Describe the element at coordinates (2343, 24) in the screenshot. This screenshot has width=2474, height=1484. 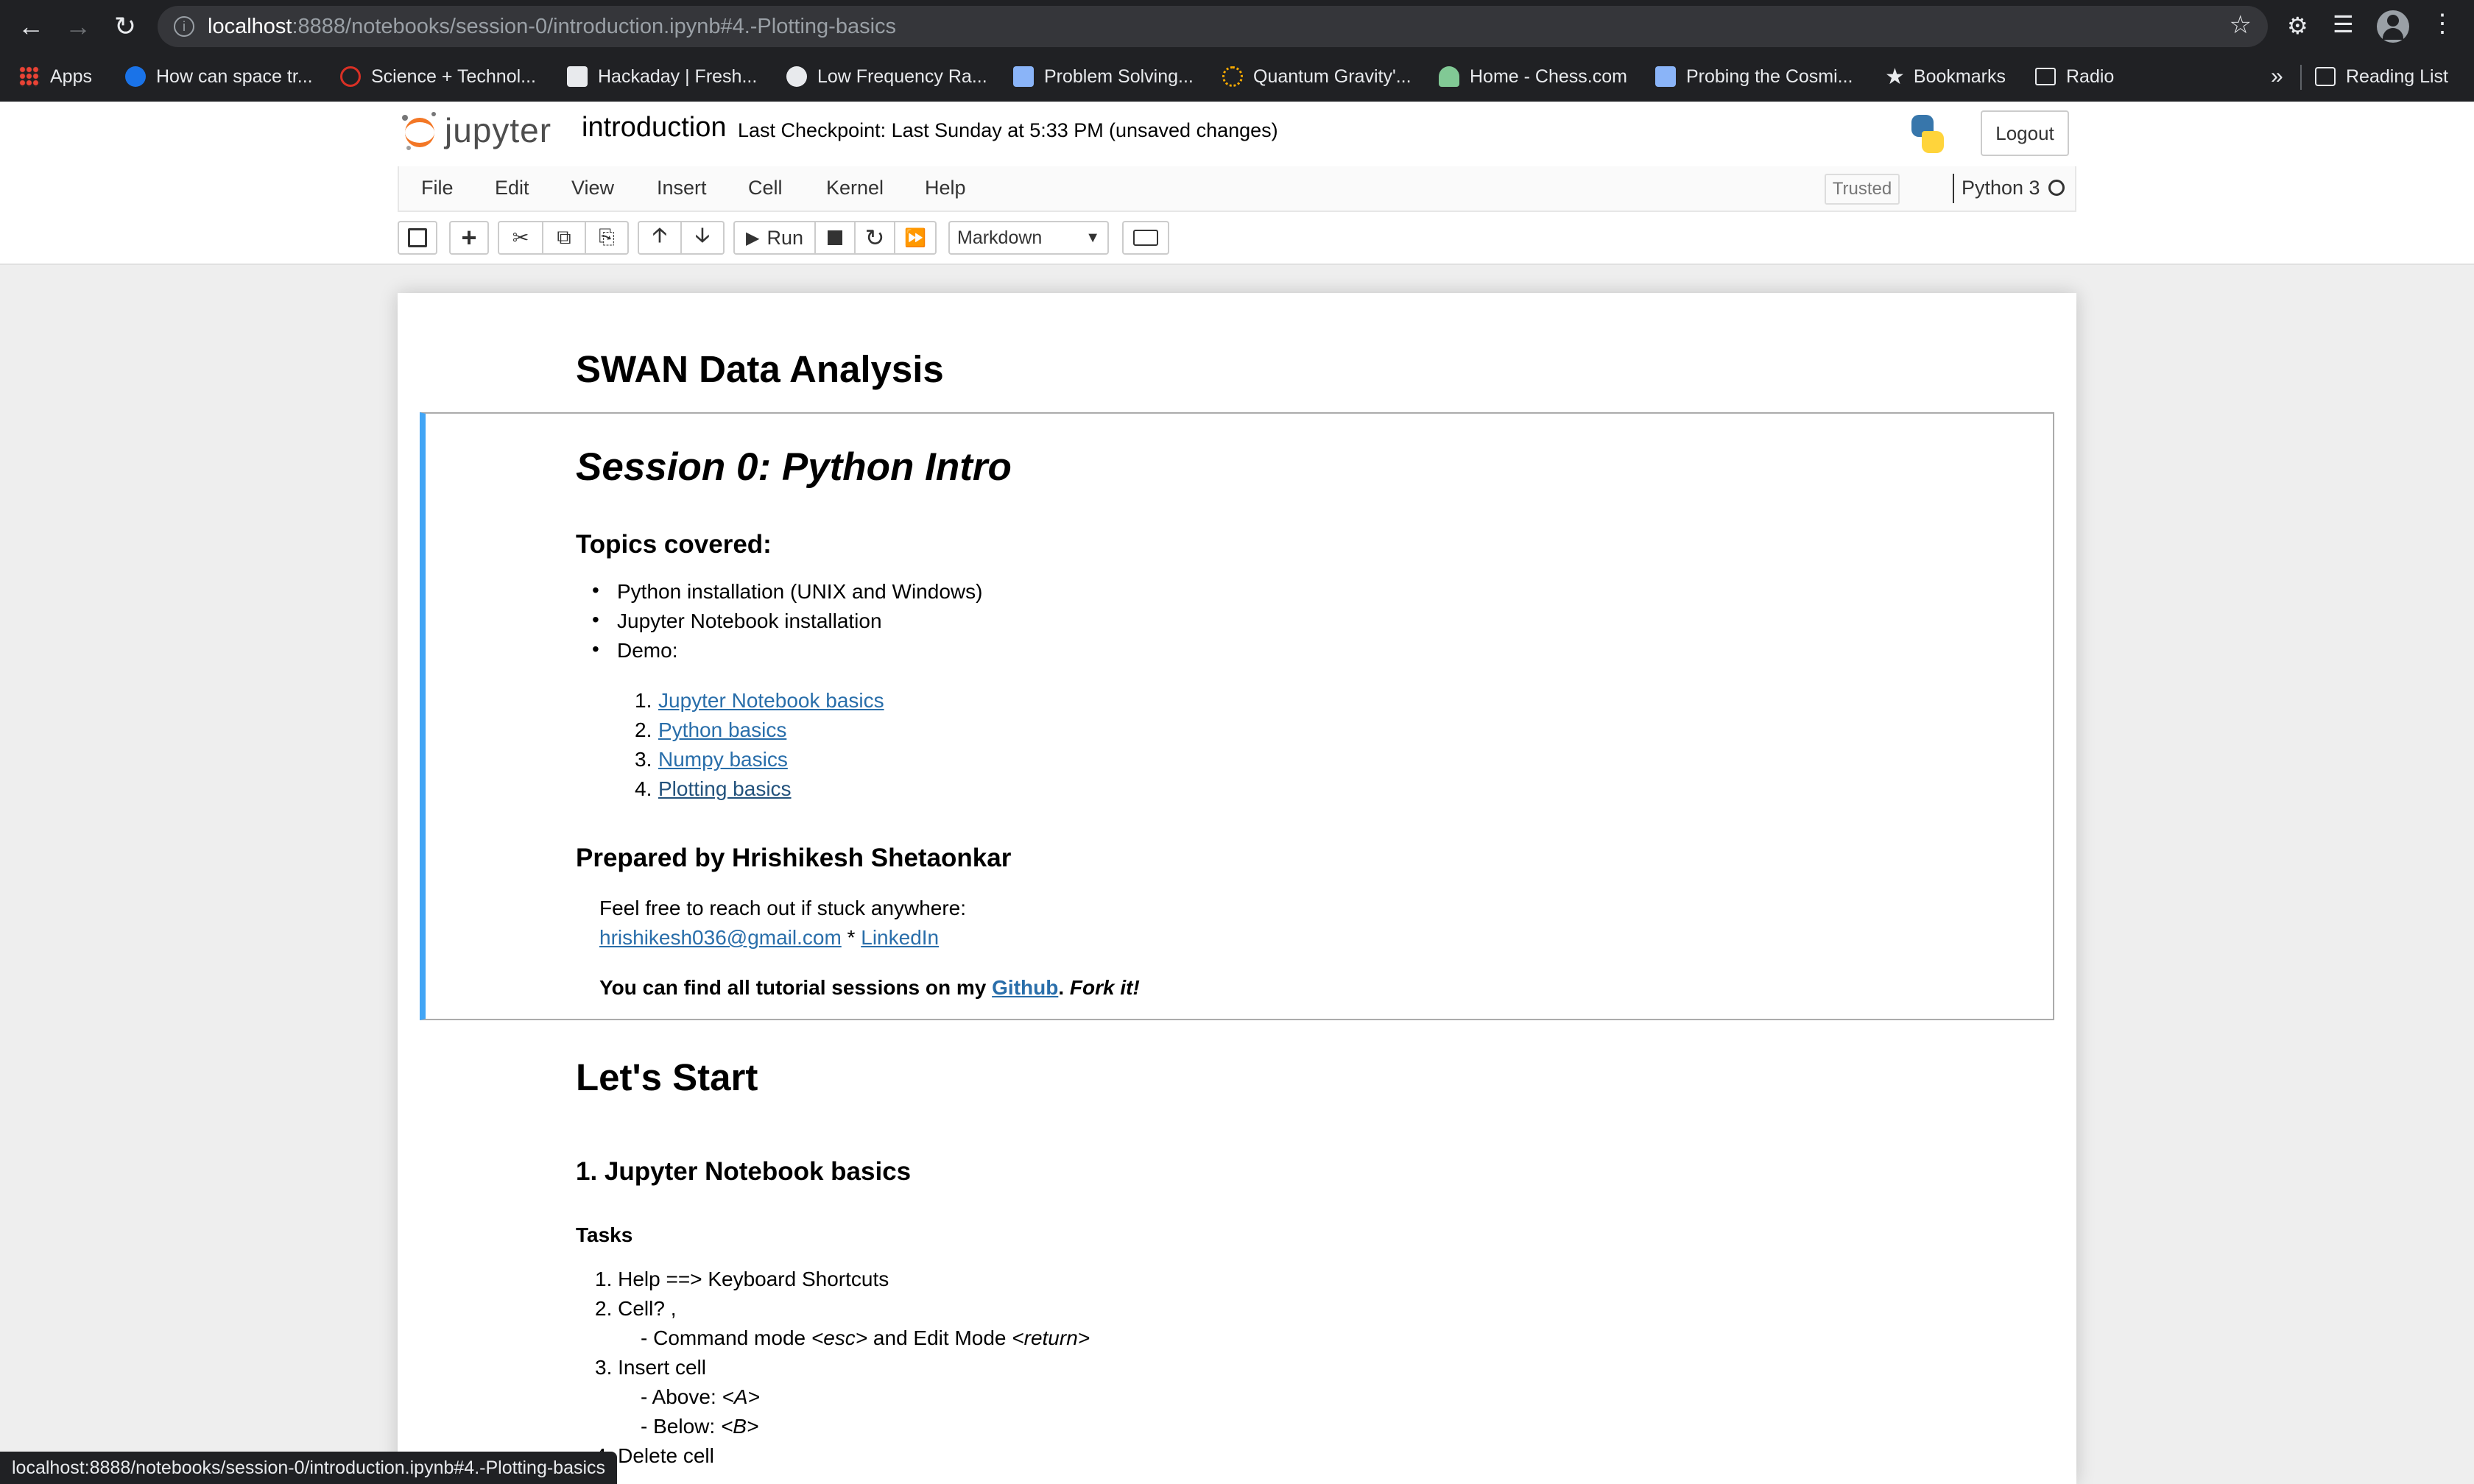
I see `media-queue-icon: ☰` at that location.